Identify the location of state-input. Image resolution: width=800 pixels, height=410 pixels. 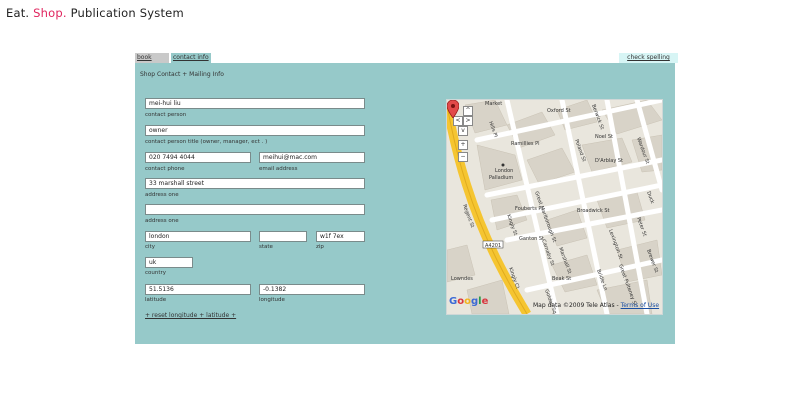
(283, 236).